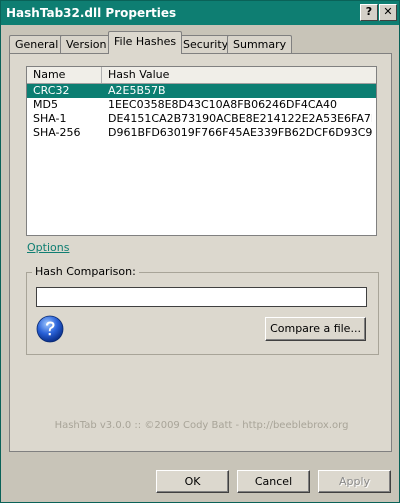  What do you see at coordinates (239, 75) in the screenshot?
I see `column-header-hash-value: Hash Value` at bounding box center [239, 75].